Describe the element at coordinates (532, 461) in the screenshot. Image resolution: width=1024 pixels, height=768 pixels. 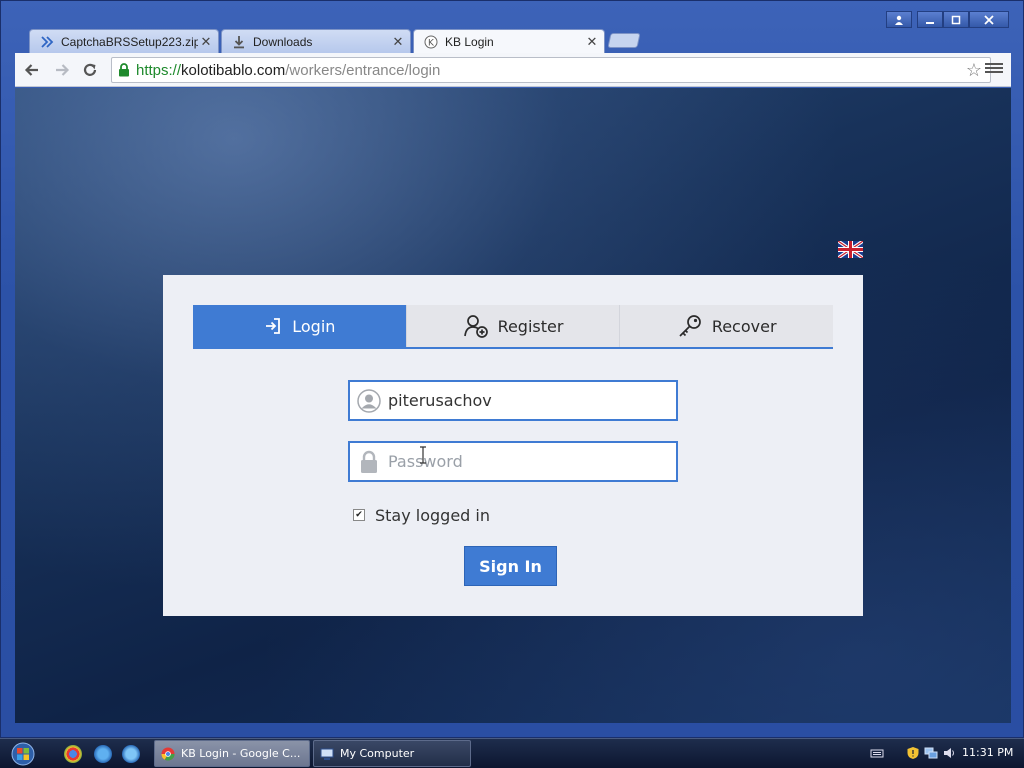
I see `password-input` at that location.